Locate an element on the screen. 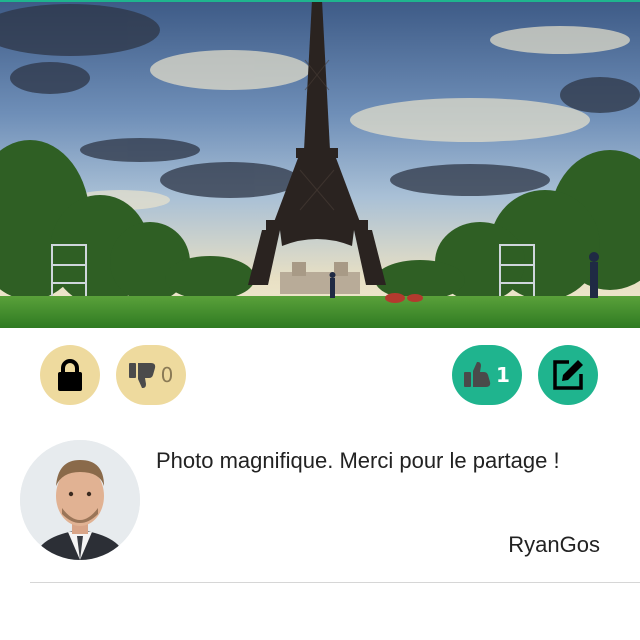  user-avatar is located at coordinates (80, 500).